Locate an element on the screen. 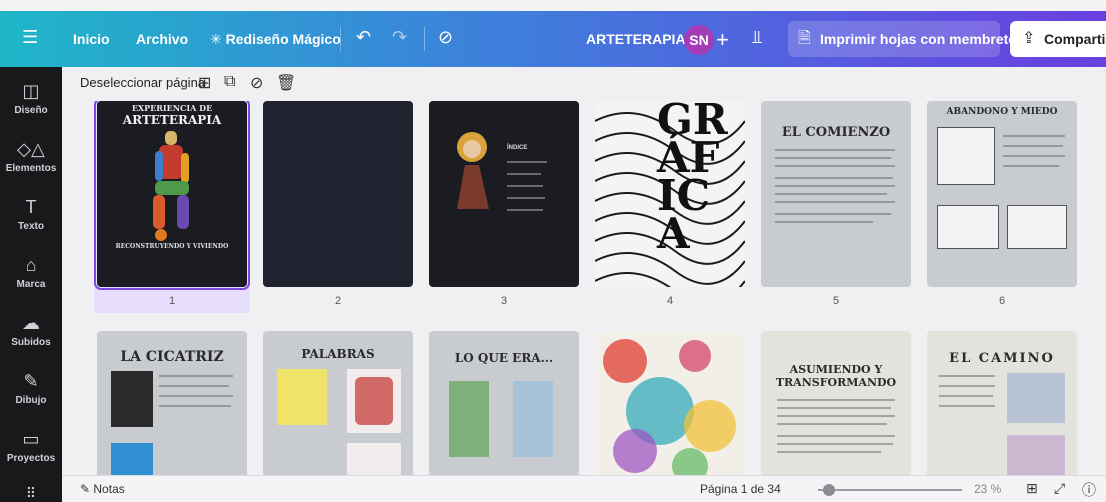  undo-icon: ↶ is located at coordinates (363, 37).